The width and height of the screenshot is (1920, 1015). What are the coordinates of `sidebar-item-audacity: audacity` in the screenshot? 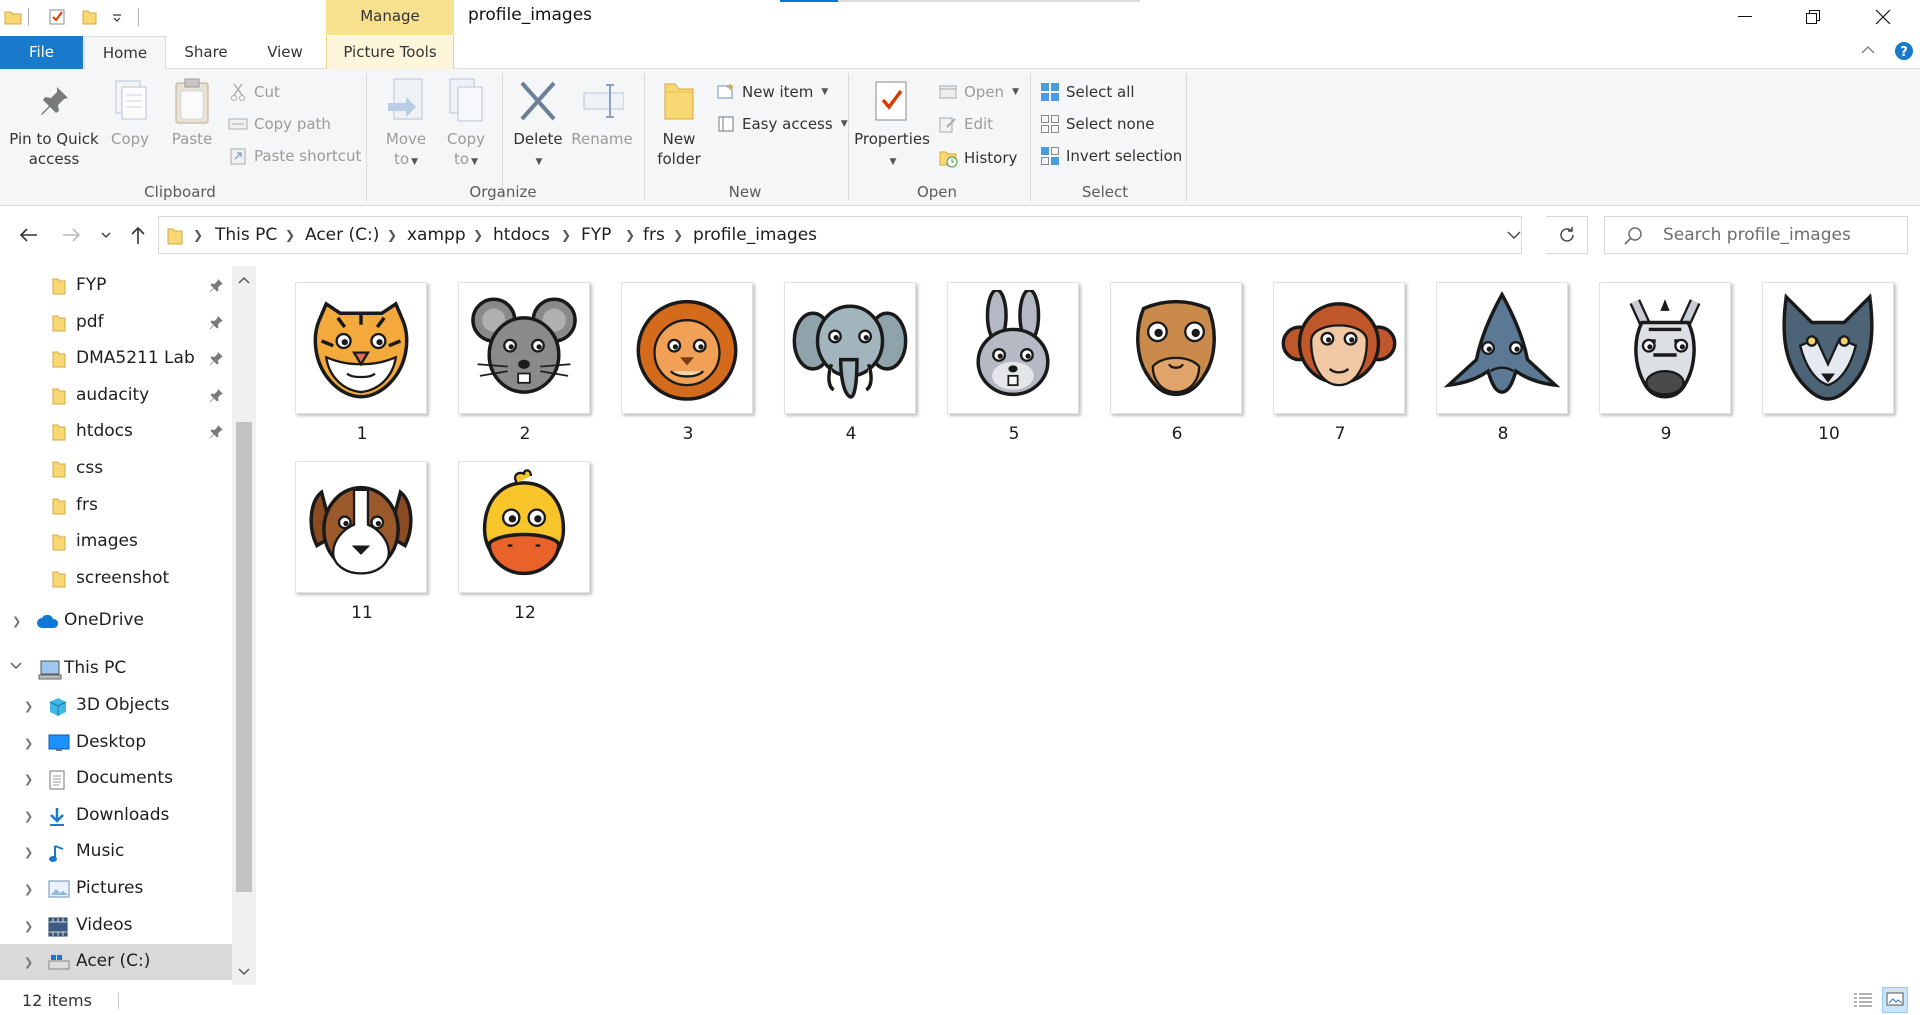 It's located at (116, 396).